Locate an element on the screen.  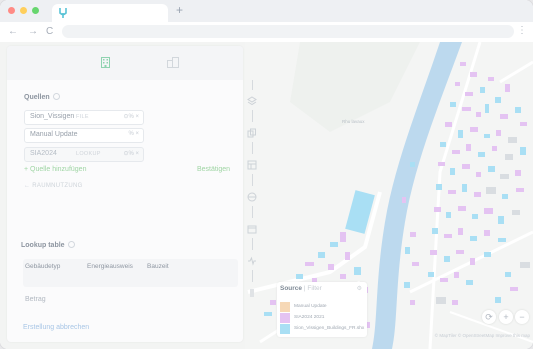
source-row: Manual Update % × is located at coordinates (84, 135).